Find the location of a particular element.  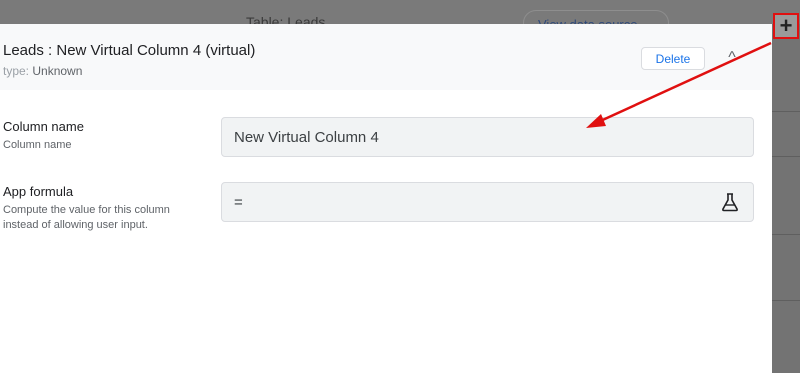

column-name-description: Column name is located at coordinates (37, 145).